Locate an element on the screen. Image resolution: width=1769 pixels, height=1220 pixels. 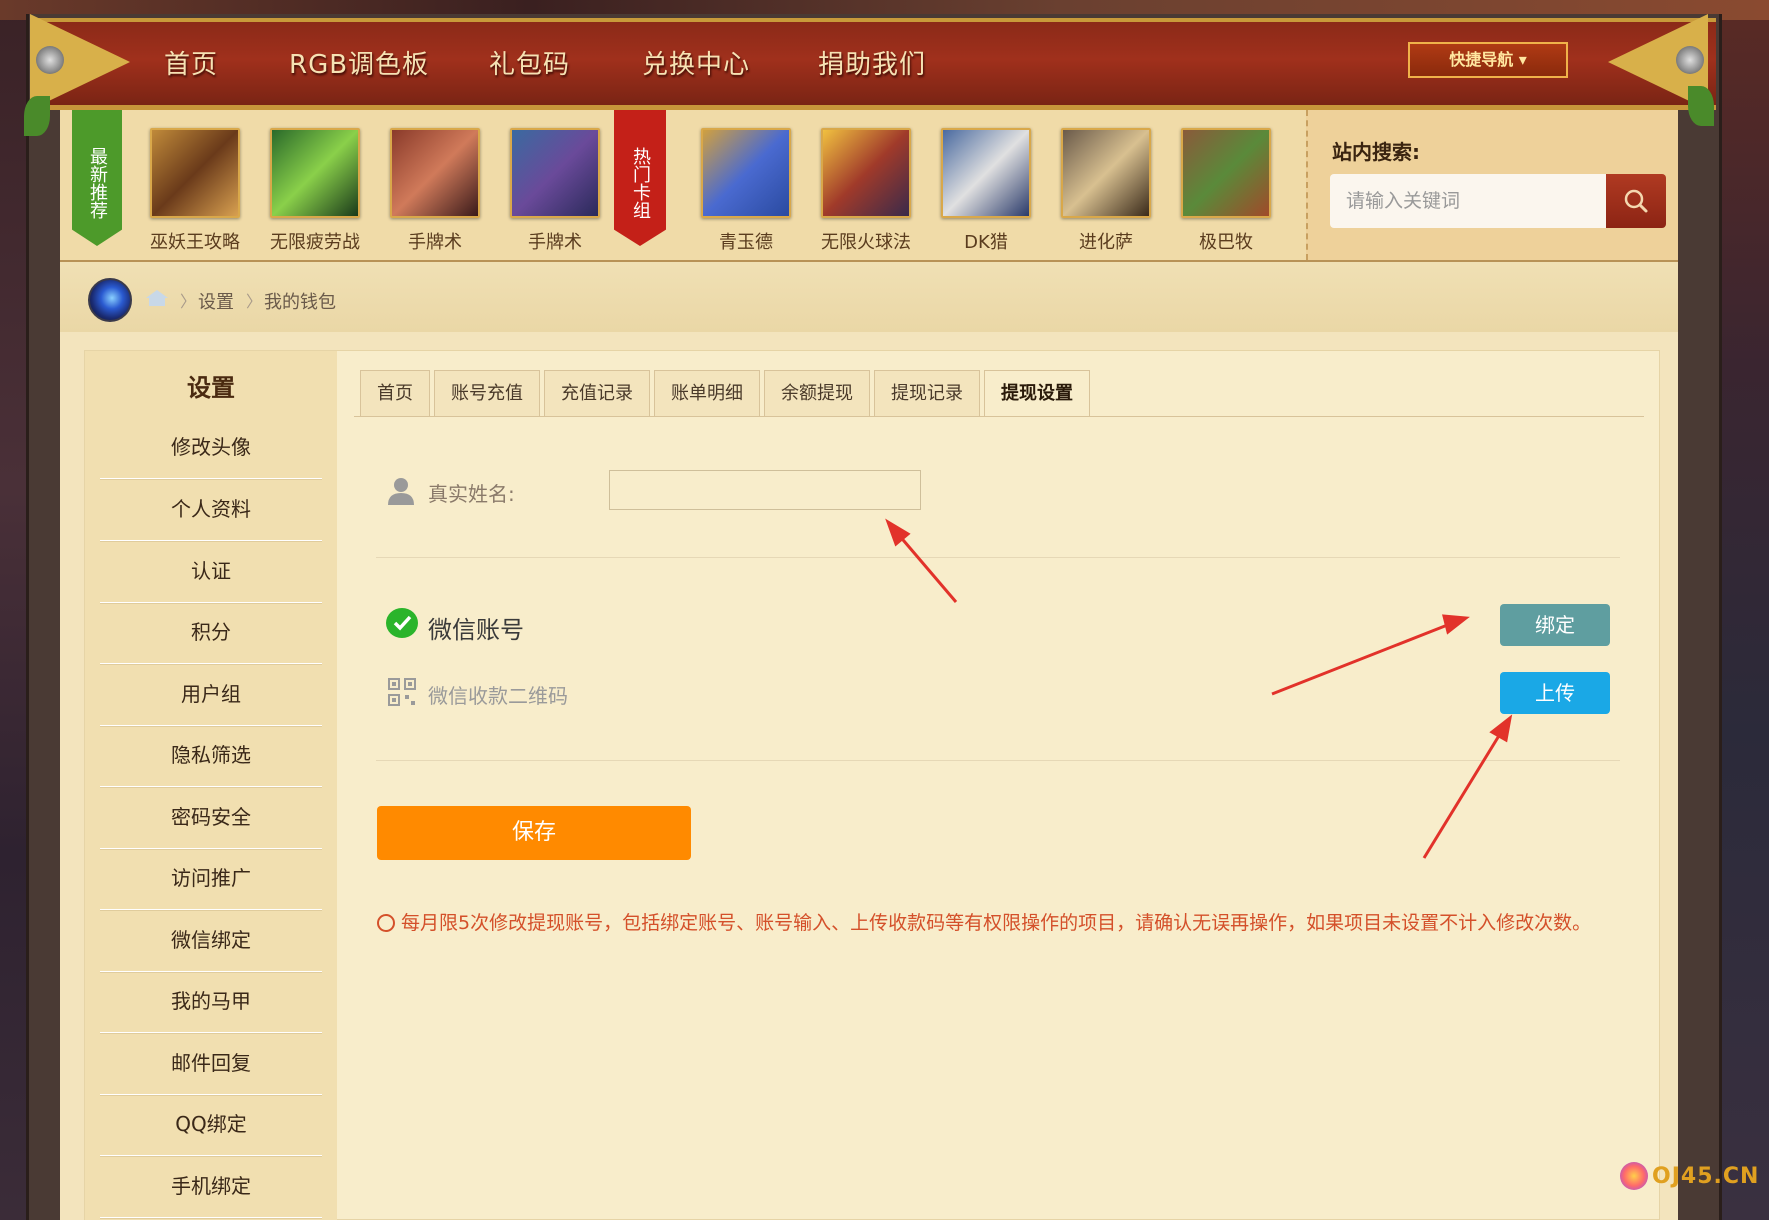
card-caption: 无限火球法 is located at coordinates (866, 242).